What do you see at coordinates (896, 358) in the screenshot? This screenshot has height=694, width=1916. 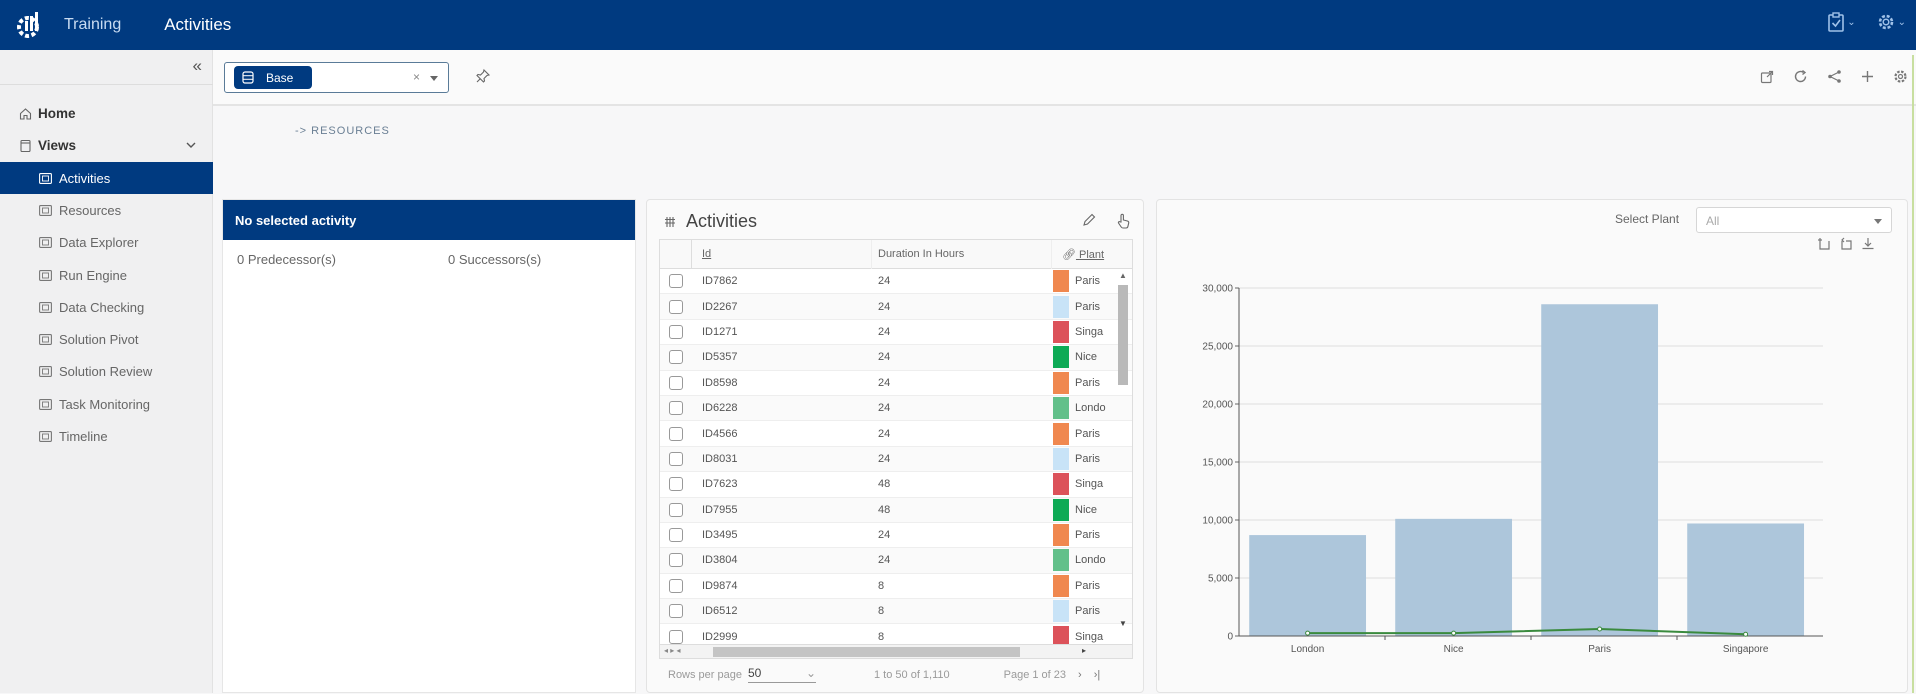 I see `table-row: ID5357 24 Nice` at bounding box center [896, 358].